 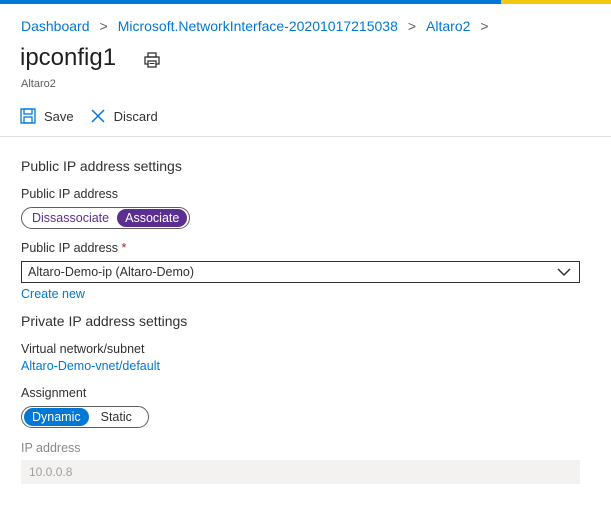 I want to click on close-icon, so click(x=98, y=116).